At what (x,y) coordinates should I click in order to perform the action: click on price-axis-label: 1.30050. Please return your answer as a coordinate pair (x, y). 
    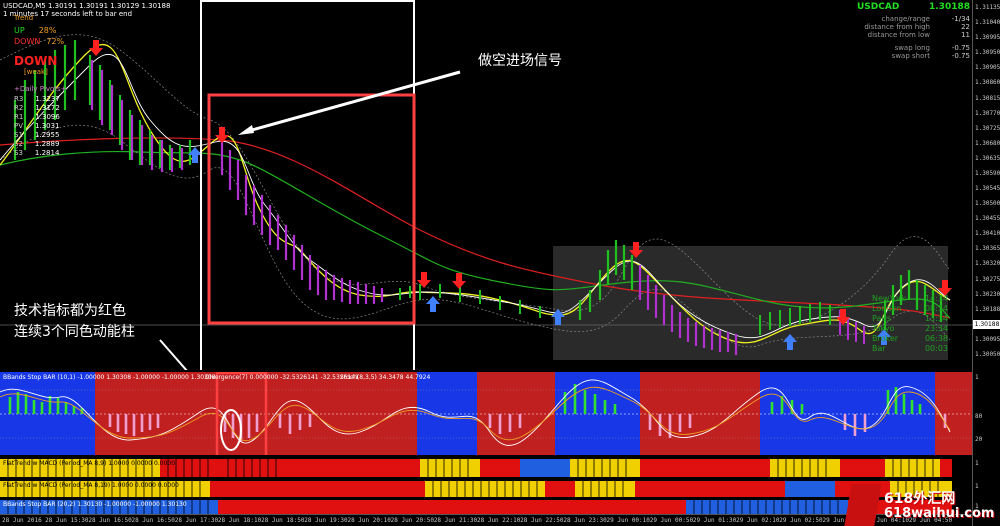
    Looking at the image, I should click on (987, 354).